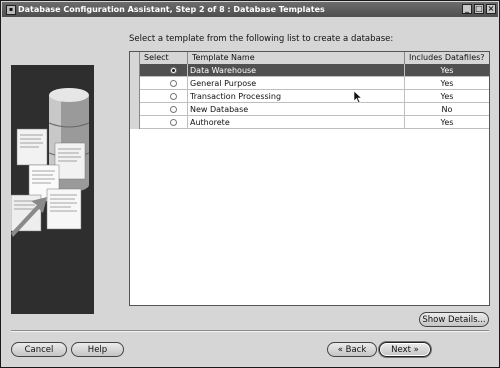 The height and width of the screenshot is (368, 500). I want to click on table-row: Authorete Yes, so click(309, 122).